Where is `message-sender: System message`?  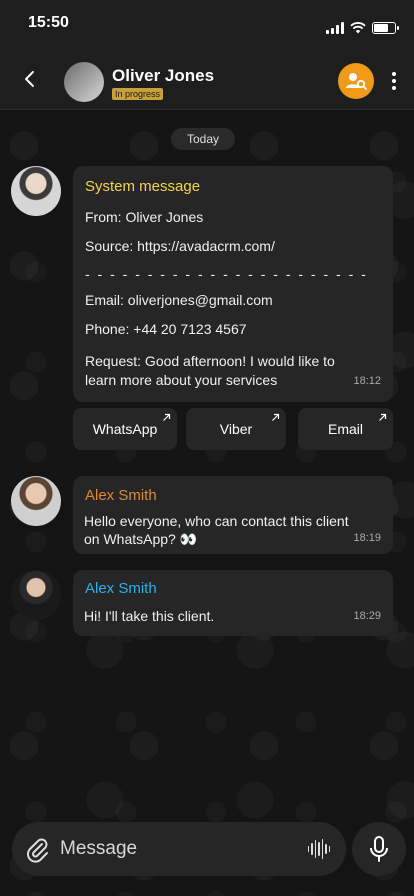 message-sender: System message is located at coordinates (143, 186).